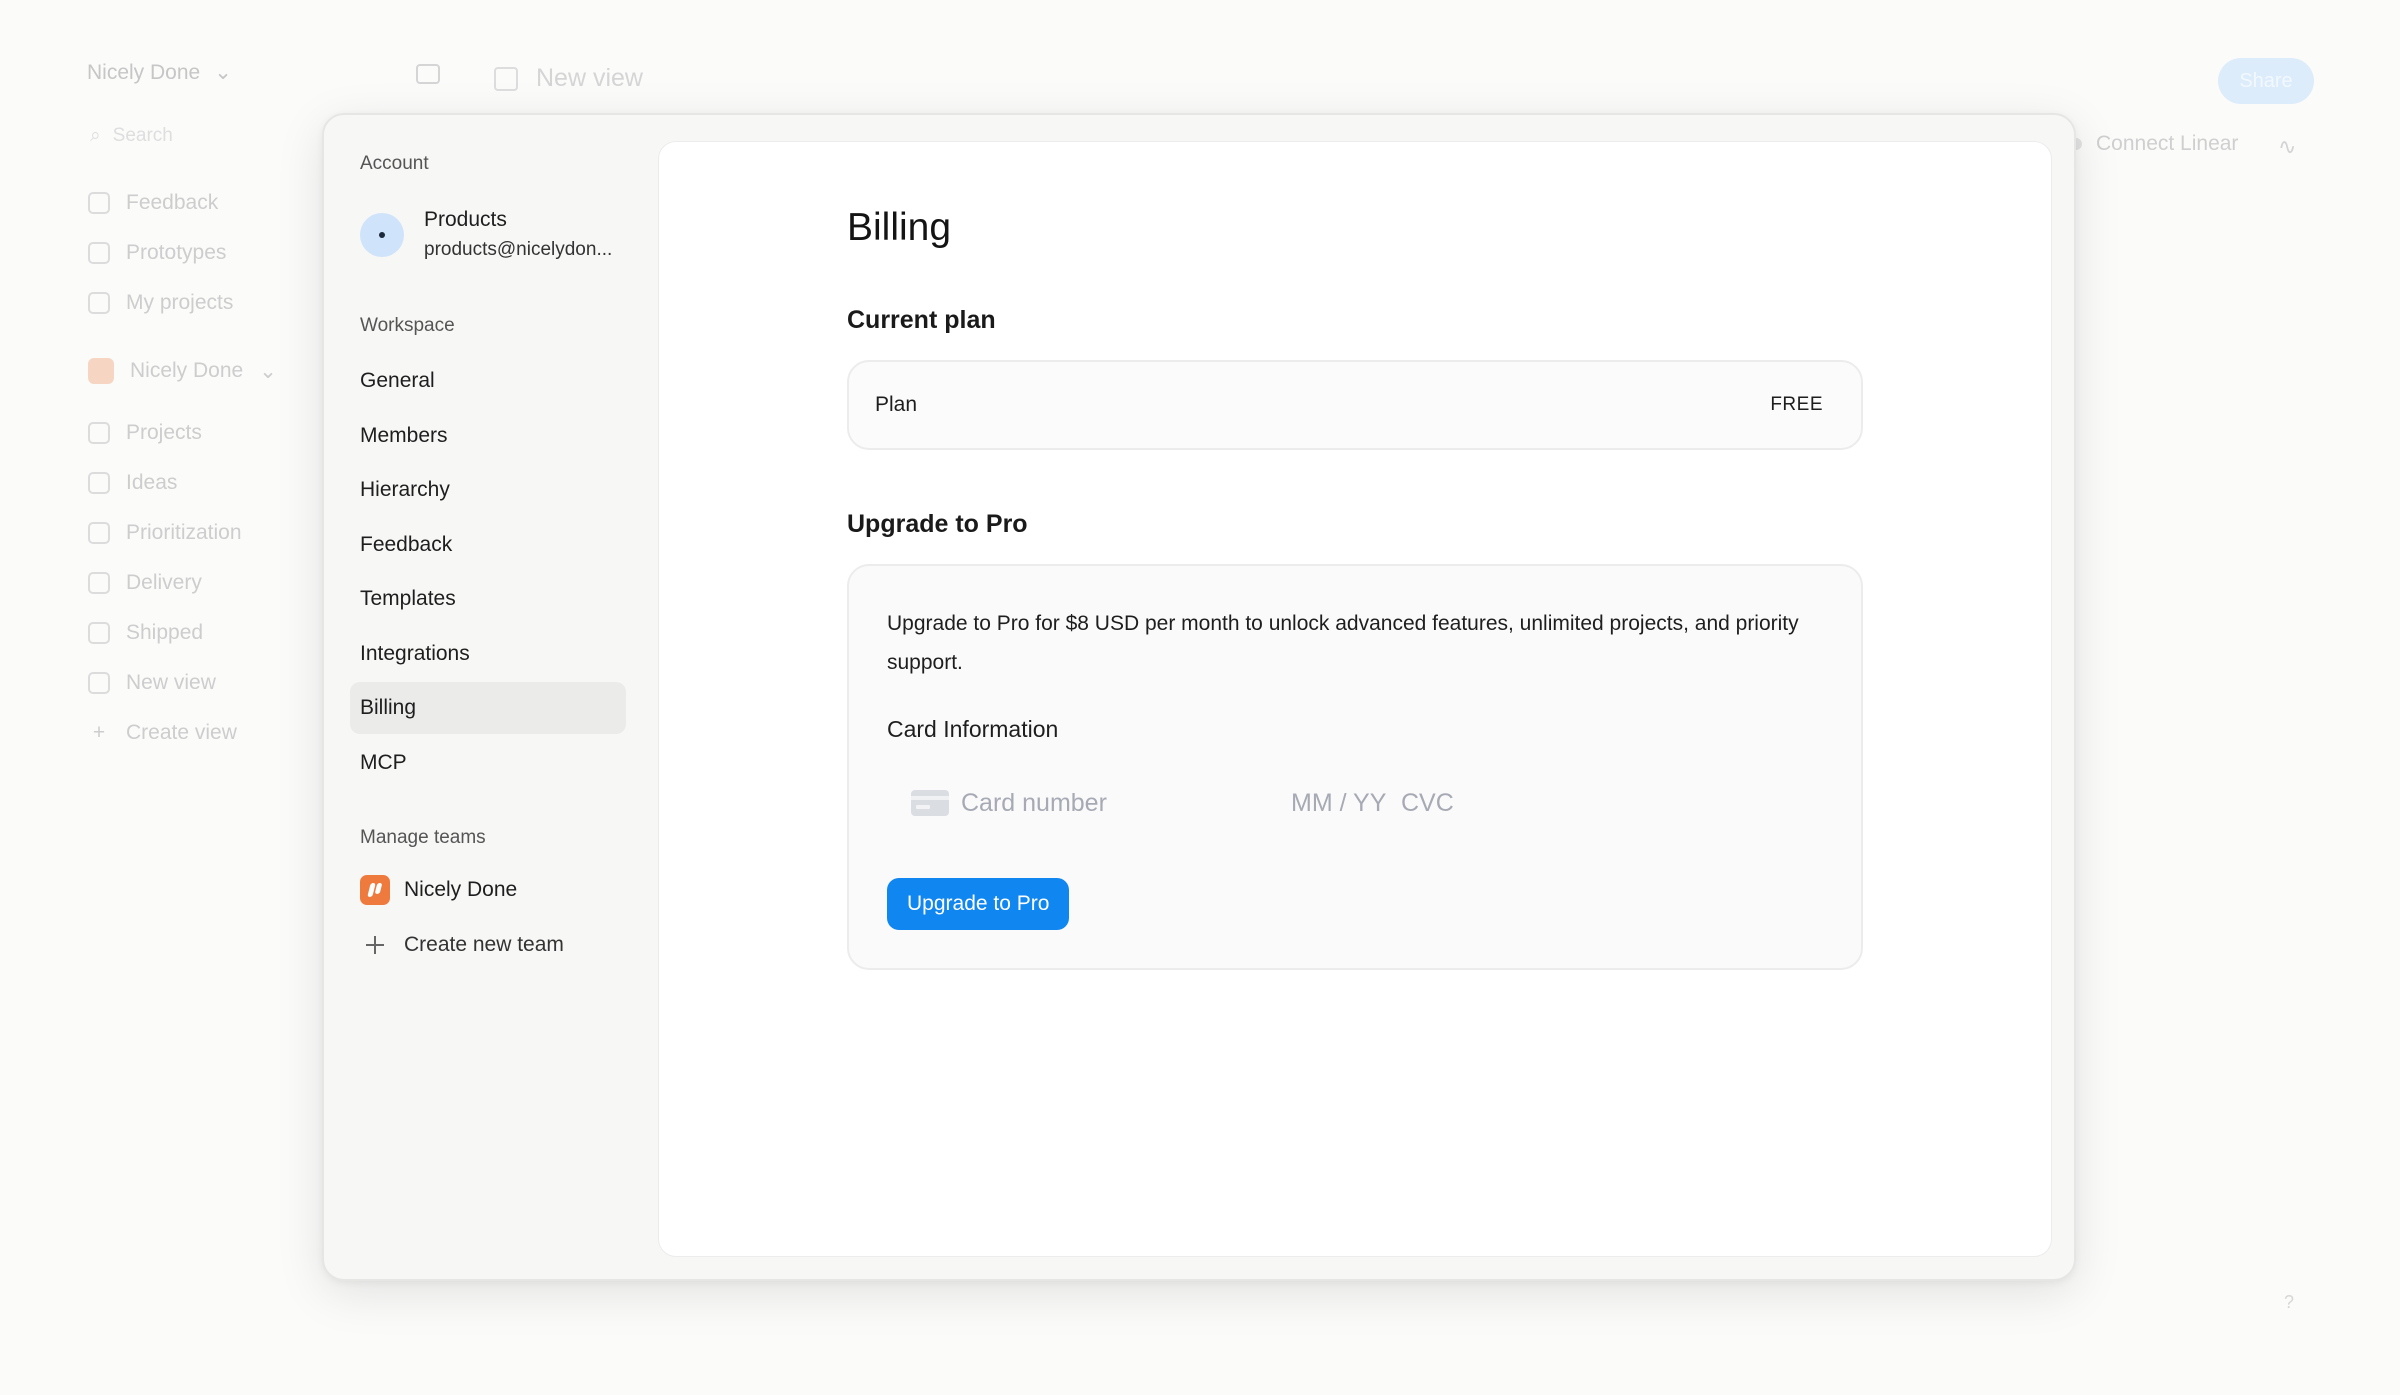 The height and width of the screenshot is (1395, 2400). I want to click on sidebar-toggle-icon, so click(428, 74).